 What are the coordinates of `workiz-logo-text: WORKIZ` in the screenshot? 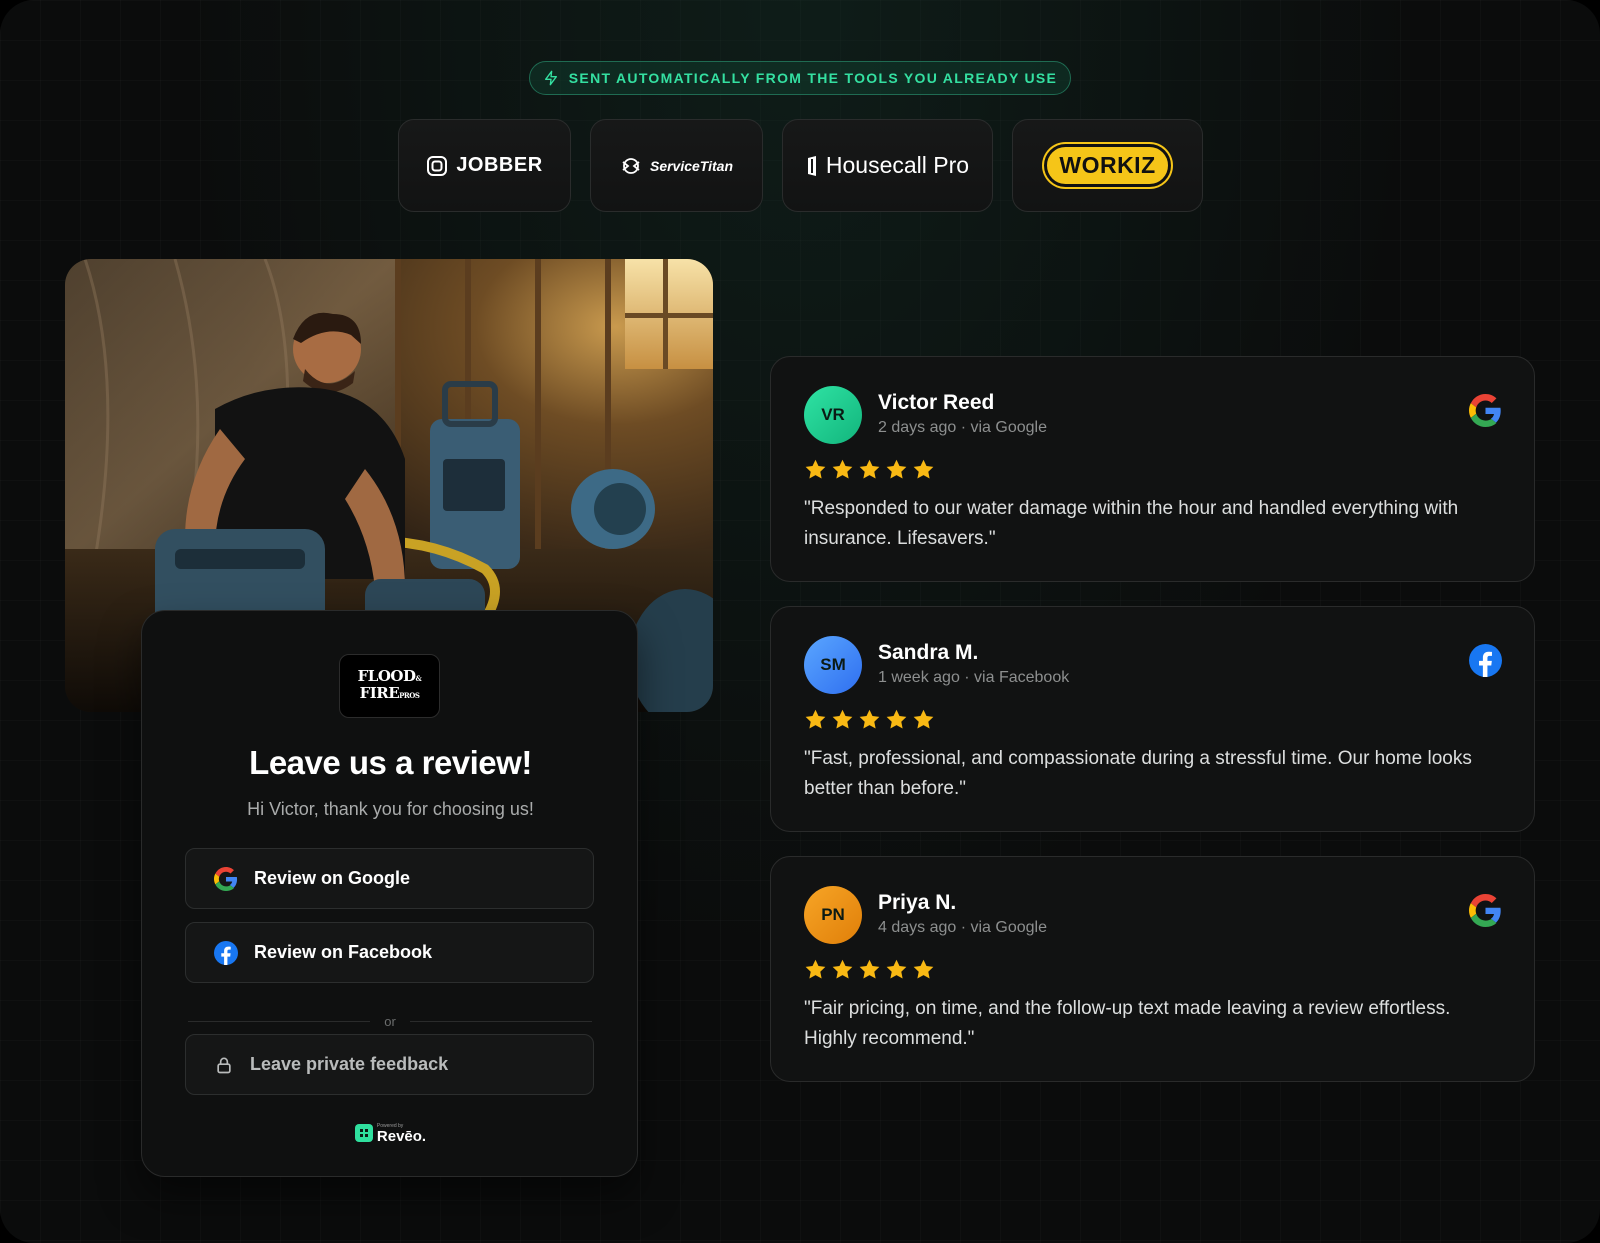 It's located at (1107, 165).